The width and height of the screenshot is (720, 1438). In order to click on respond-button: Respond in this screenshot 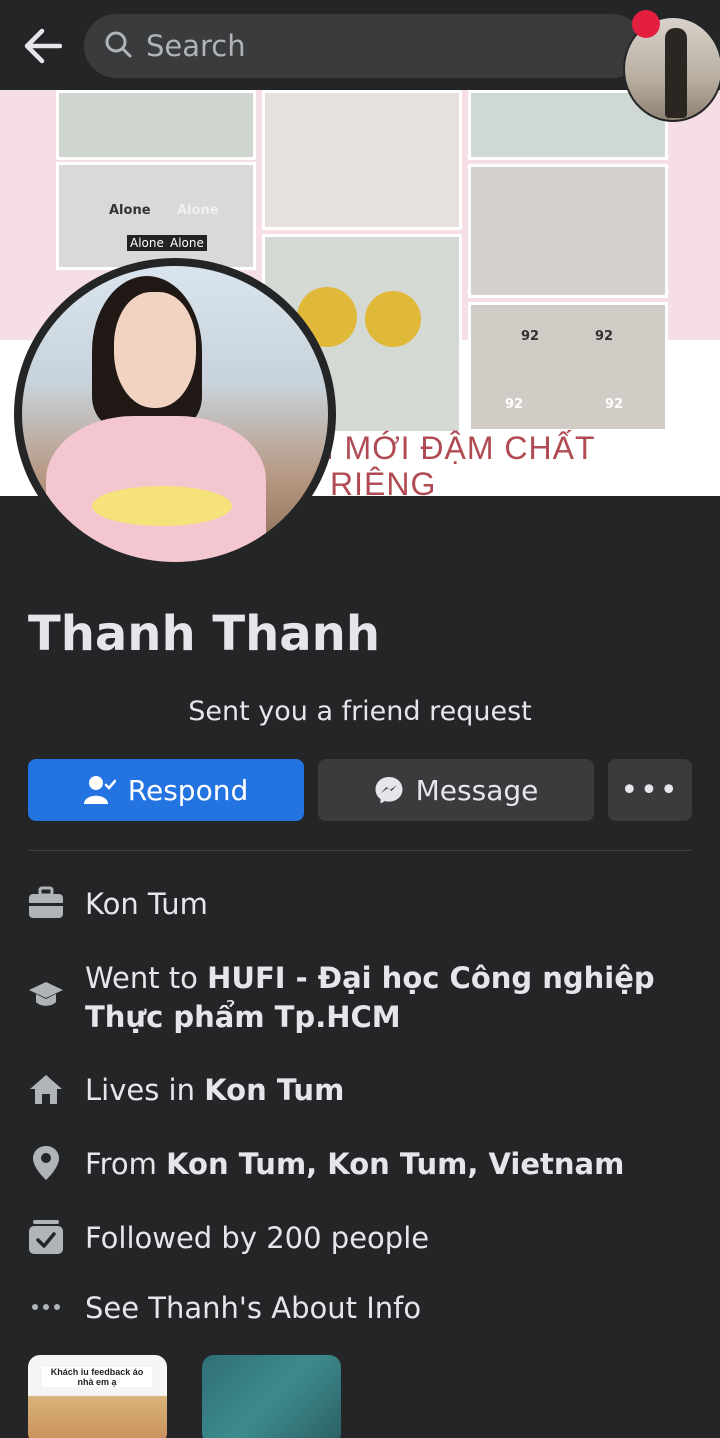, I will do `click(166, 790)`.